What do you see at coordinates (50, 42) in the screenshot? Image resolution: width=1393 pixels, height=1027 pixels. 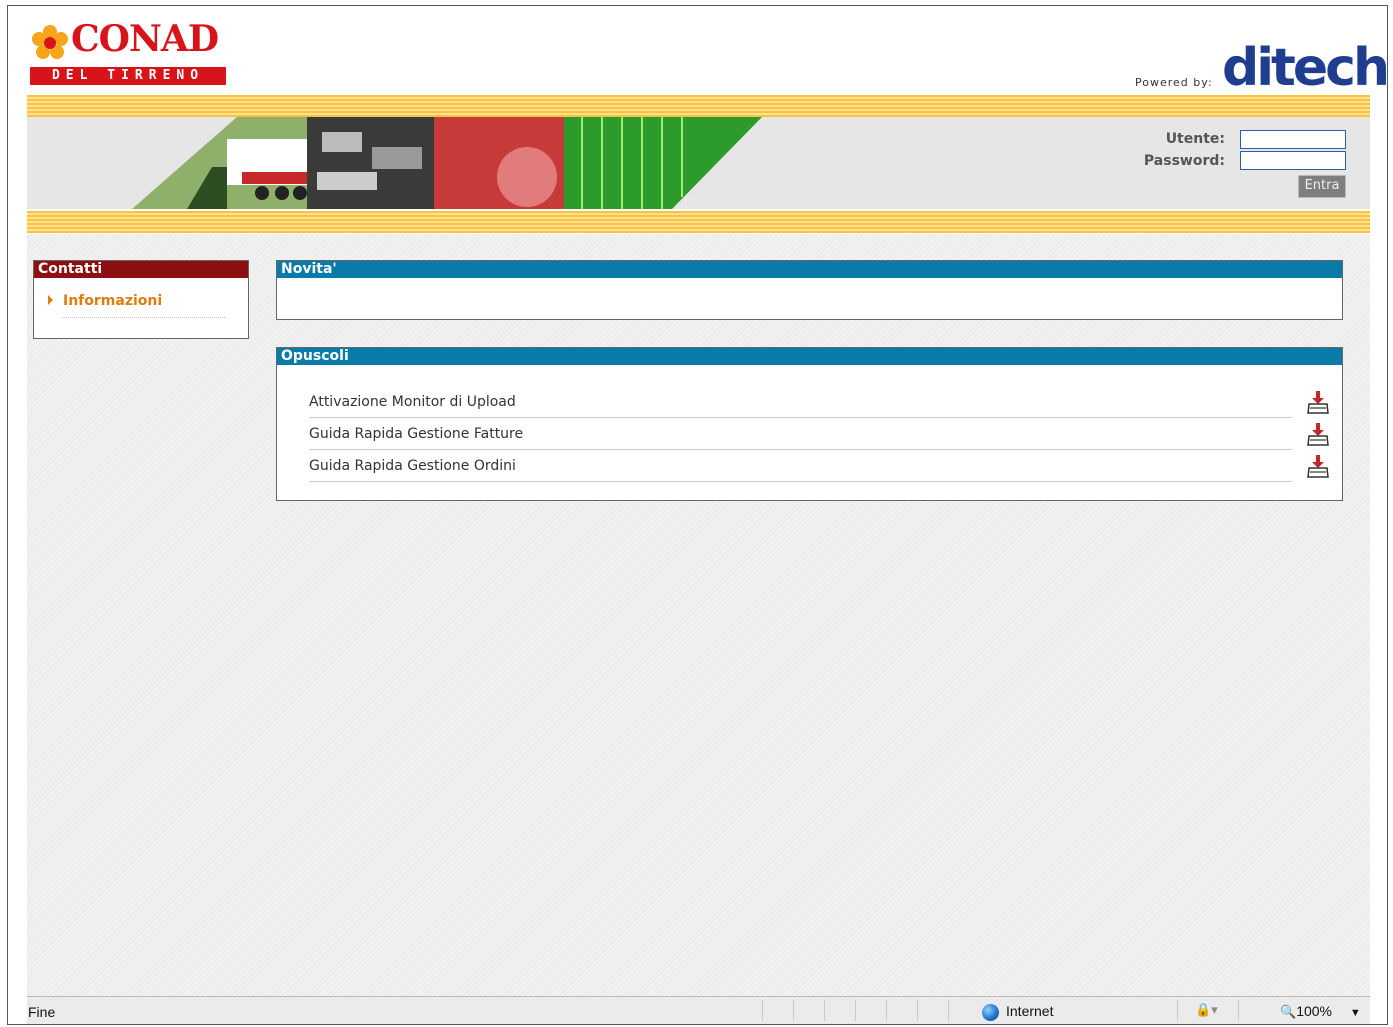 I see `flower-icon` at bounding box center [50, 42].